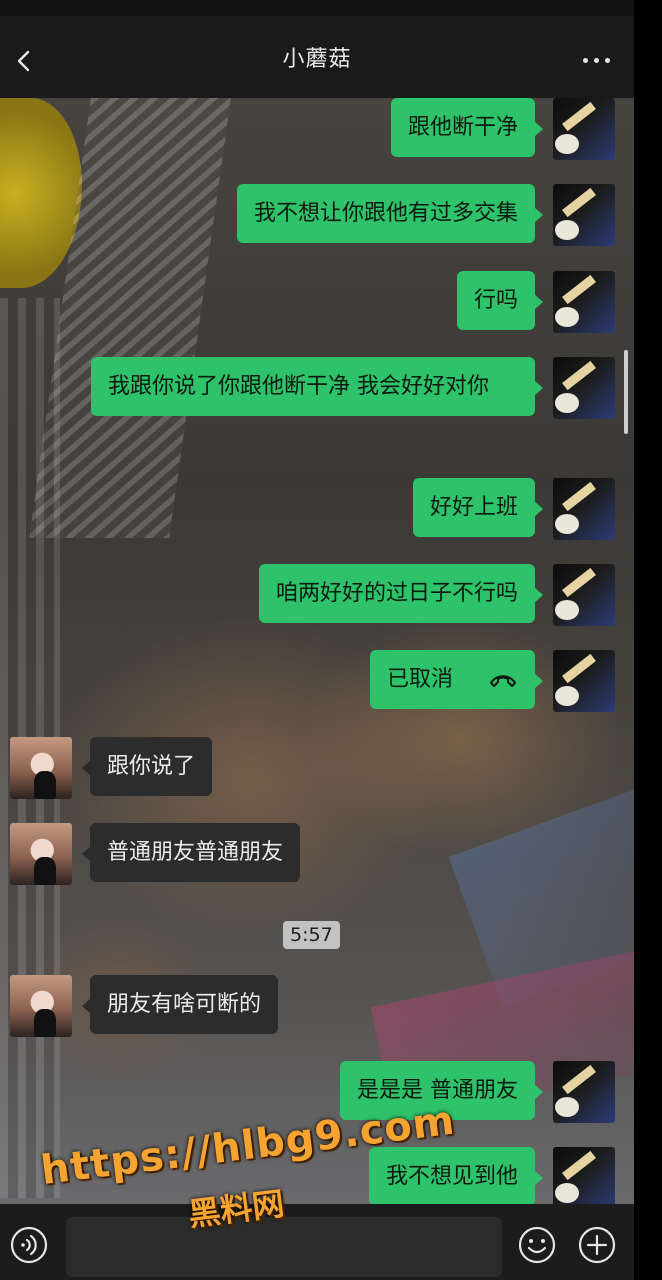 The image size is (662, 1280). I want to click on message-input, so click(284, 1247).